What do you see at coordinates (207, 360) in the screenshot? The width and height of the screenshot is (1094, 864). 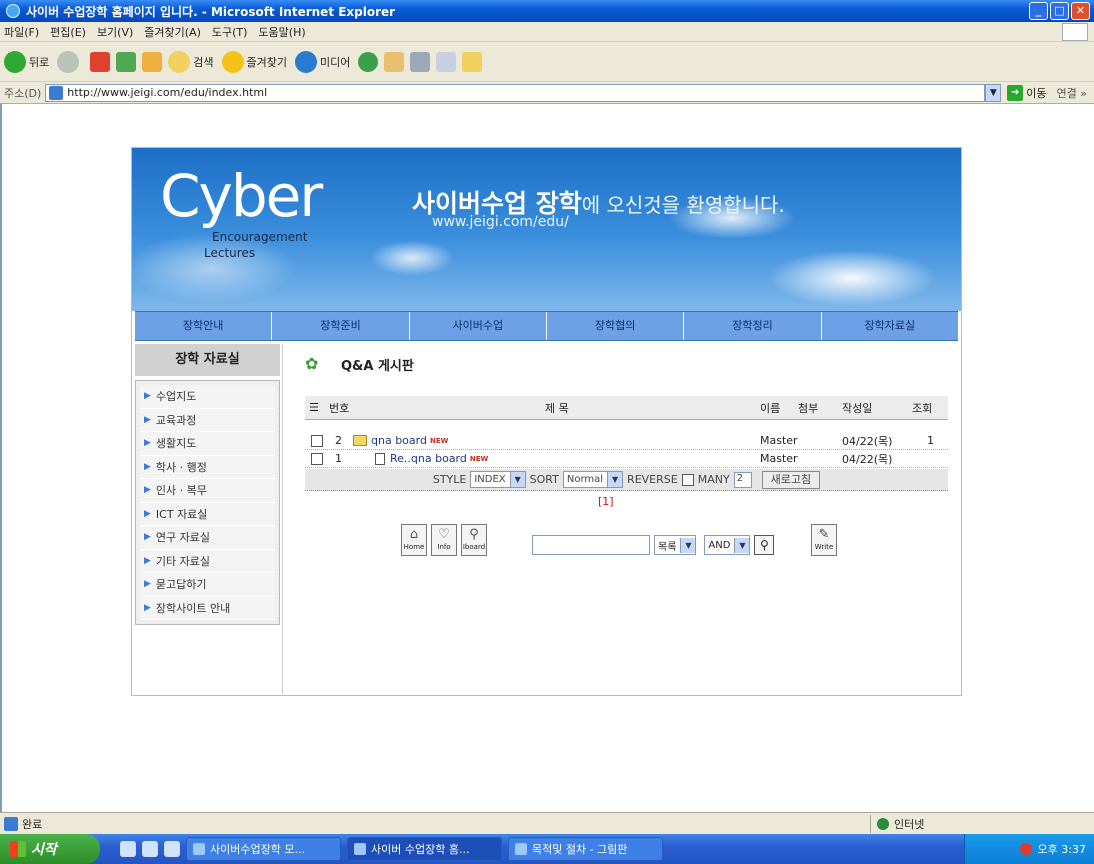 I see `sidebar-title: 장학 자료실` at bounding box center [207, 360].